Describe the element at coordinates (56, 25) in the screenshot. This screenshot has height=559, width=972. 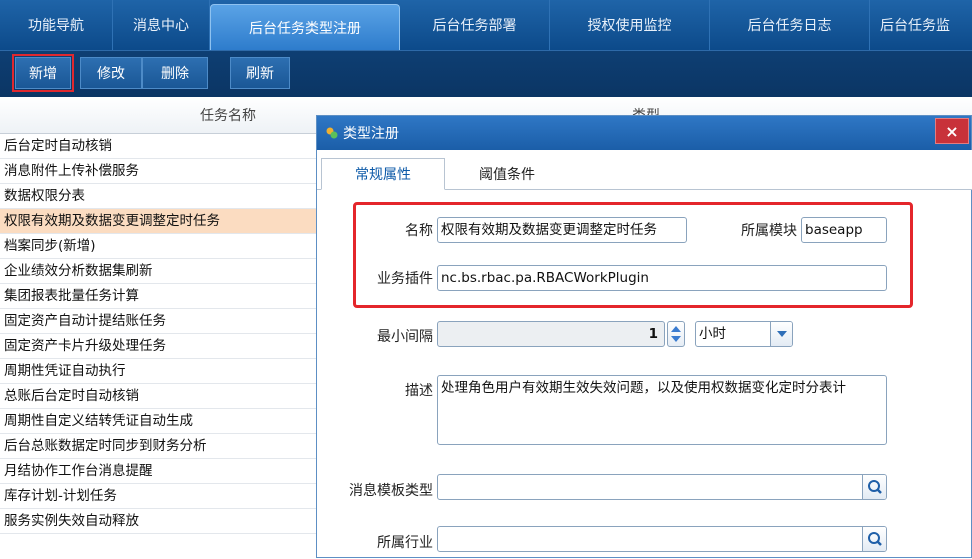
I see `tab-function-nav: 功能导航` at that location.